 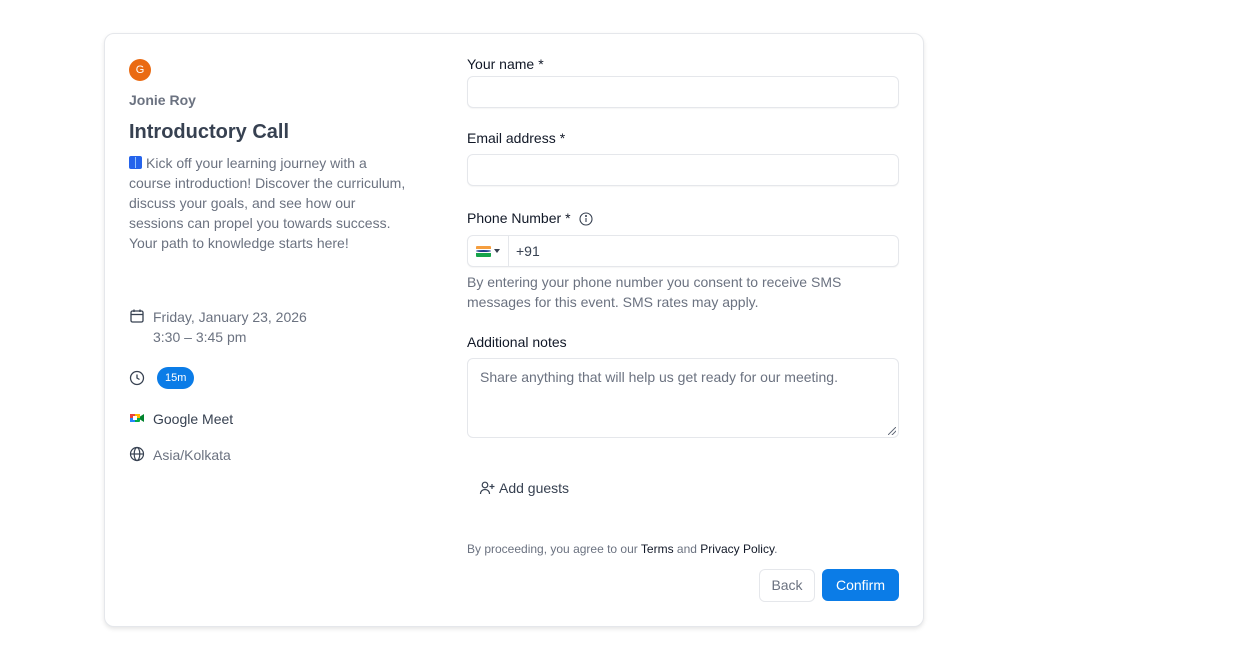 I want to click on chevron-down-icon, so click(x=497, y=251).